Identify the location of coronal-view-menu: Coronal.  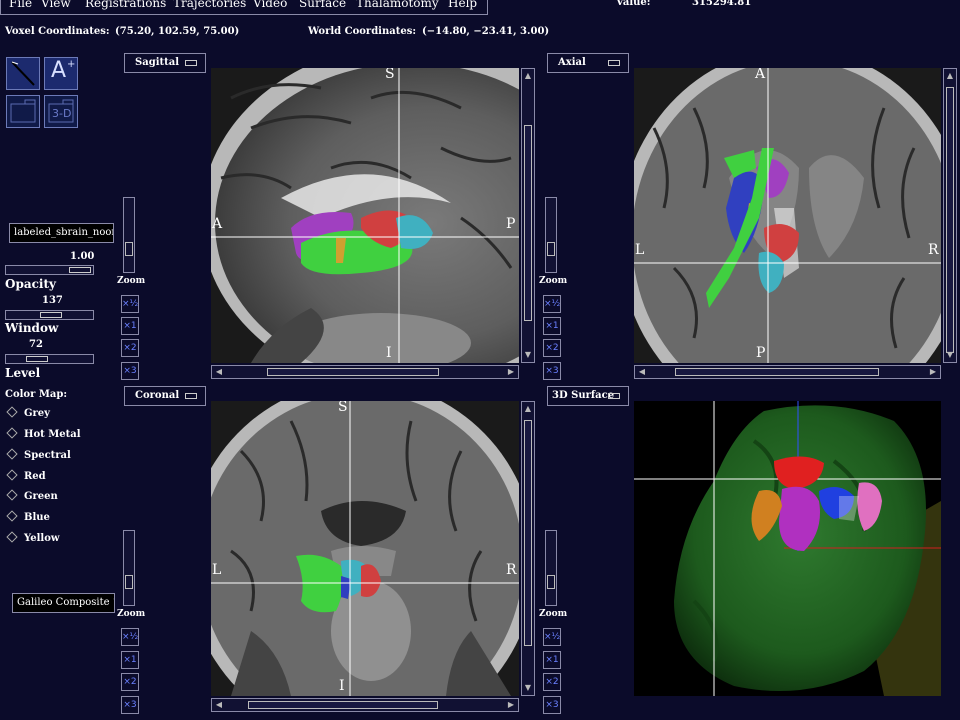
(165, 396).